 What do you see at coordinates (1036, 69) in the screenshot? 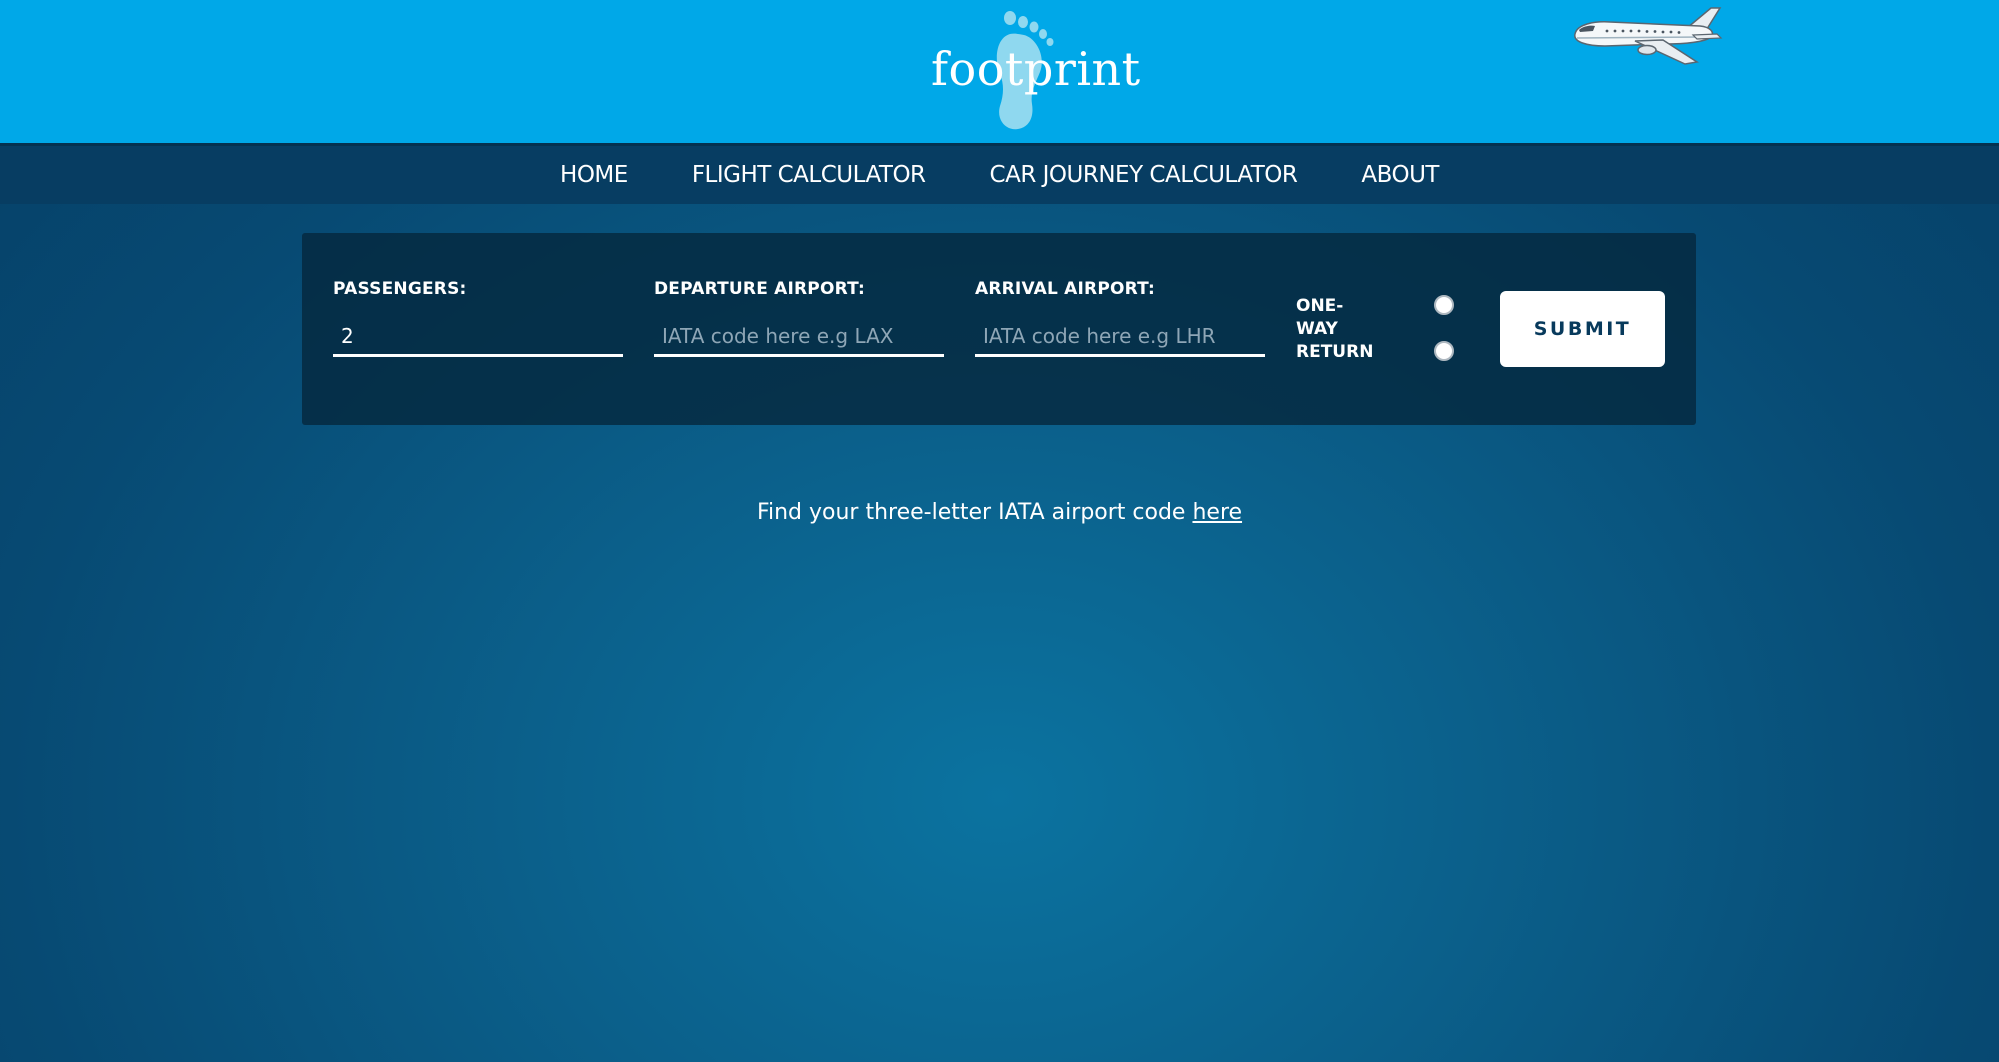
I see `logo-text: footprint` at bounding box center [1036, 69].